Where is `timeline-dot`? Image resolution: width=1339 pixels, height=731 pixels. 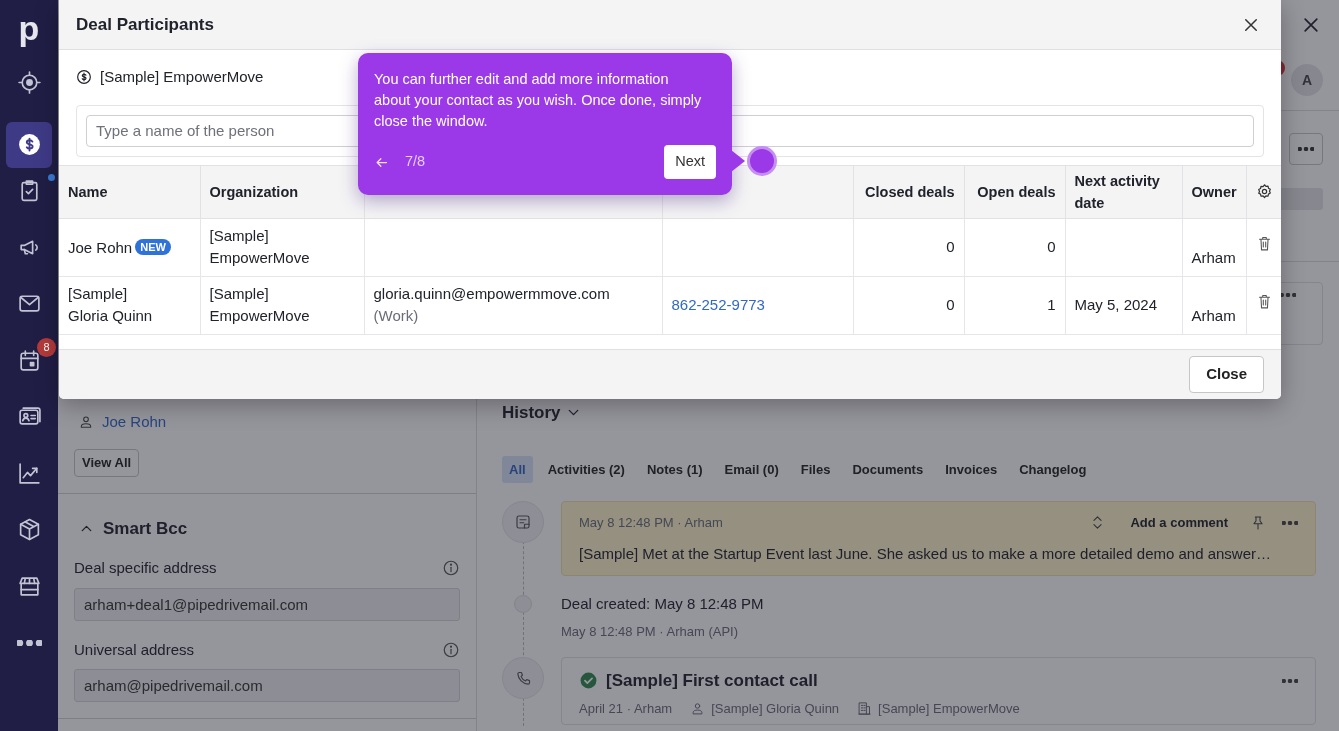 timeline-dot is located at coordinates (523, 604).